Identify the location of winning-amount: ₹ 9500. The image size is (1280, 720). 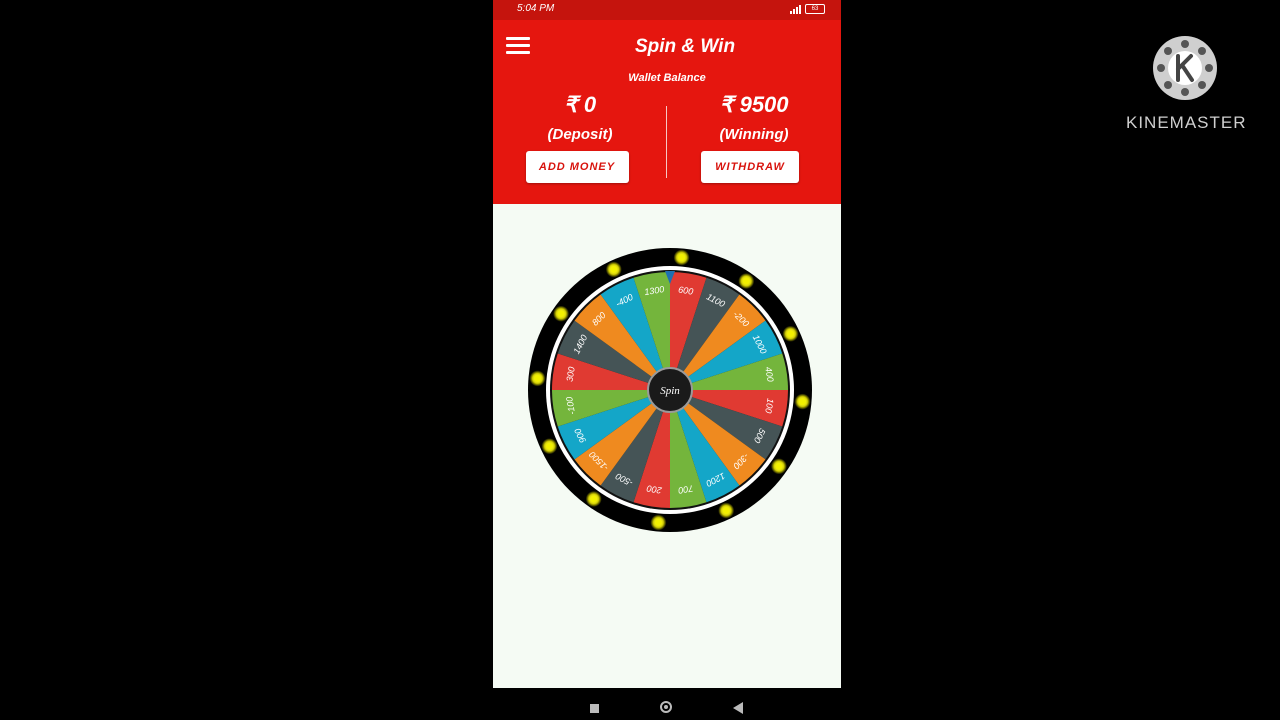
(754, 104).